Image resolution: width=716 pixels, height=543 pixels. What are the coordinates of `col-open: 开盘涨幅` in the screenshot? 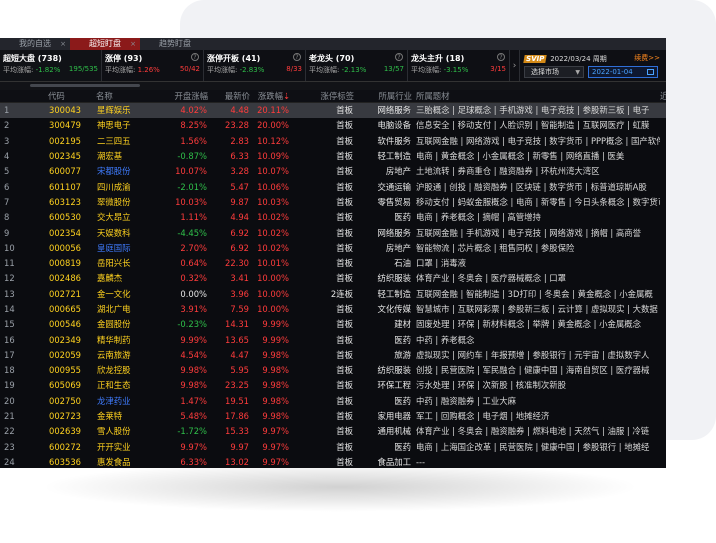 It's located at (186, 96).